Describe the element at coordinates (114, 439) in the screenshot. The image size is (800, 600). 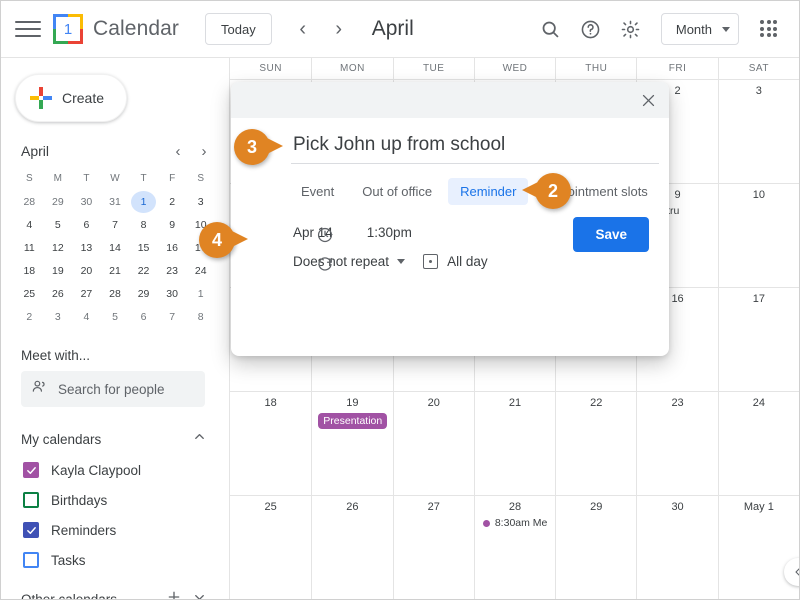
I see `my-calendars-header: My calendars` at that location.